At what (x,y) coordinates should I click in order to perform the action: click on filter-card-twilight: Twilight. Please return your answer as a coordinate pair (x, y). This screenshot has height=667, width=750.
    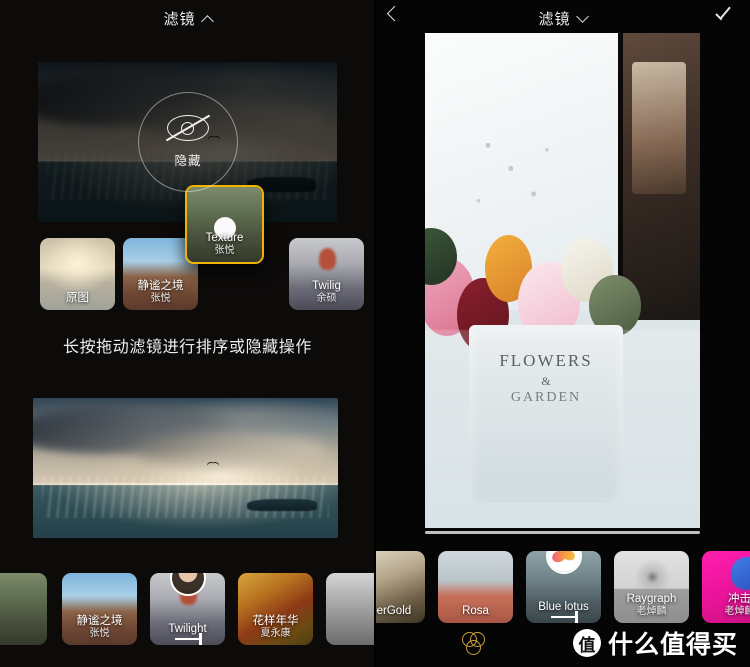
    Looking at the image, I should click on (187, 609).